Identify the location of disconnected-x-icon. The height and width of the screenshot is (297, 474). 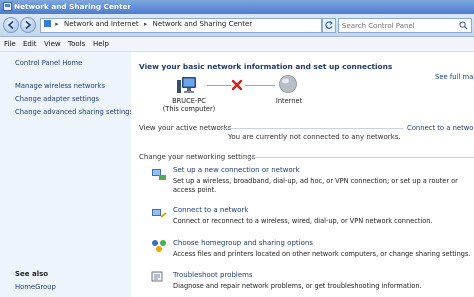
(237, 85).